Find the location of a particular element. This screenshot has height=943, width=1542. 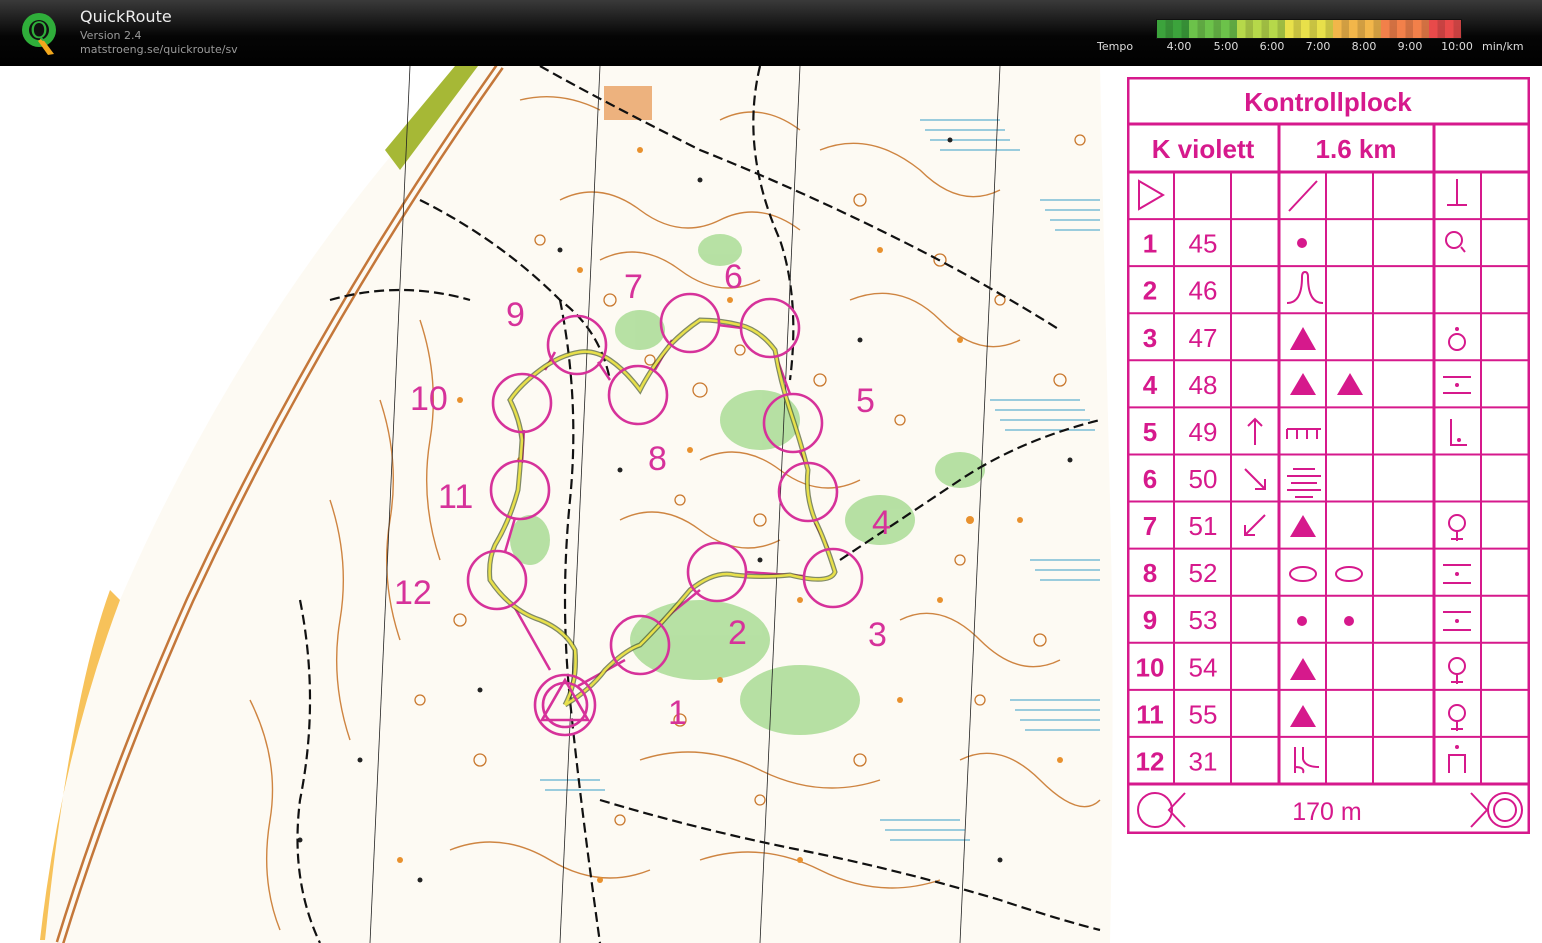

app-title: QuickRoute is located at coordinates (126, 16).